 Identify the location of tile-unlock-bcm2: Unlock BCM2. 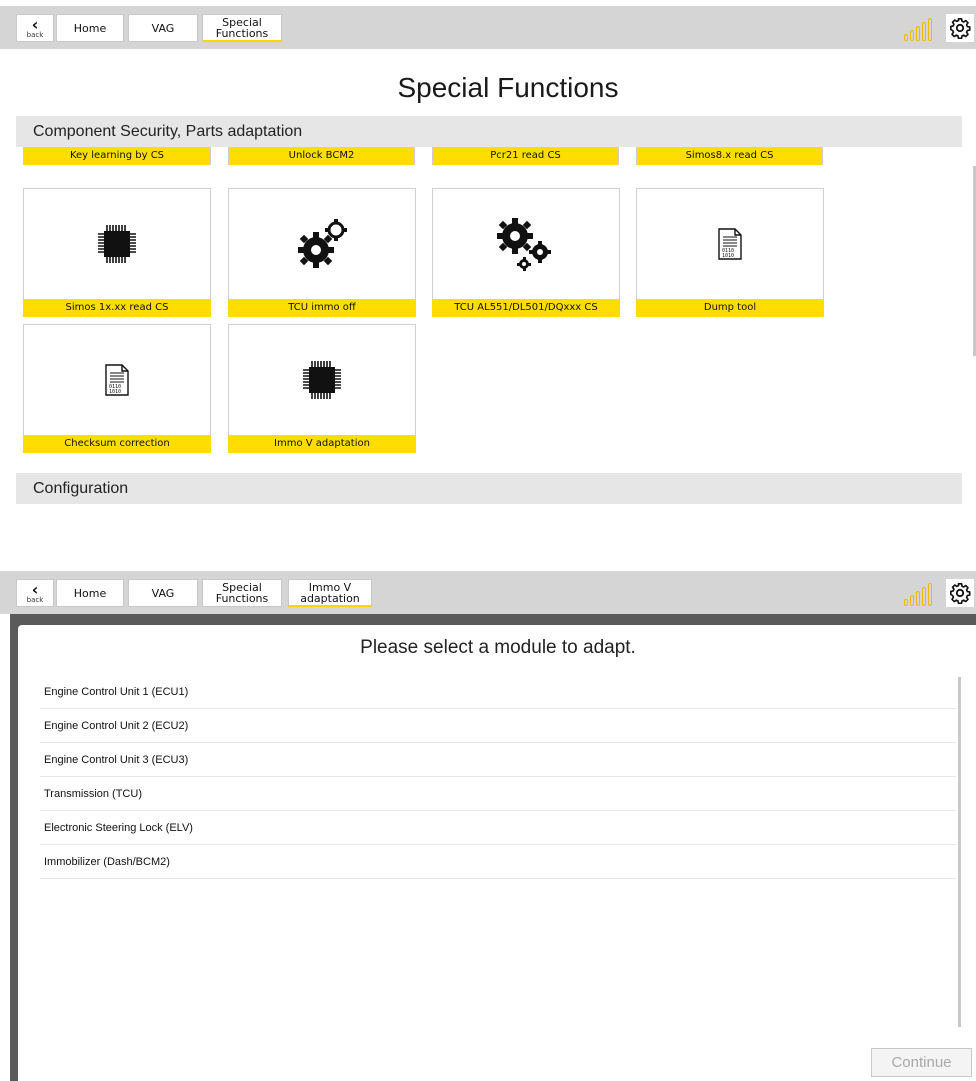
(321, 156).